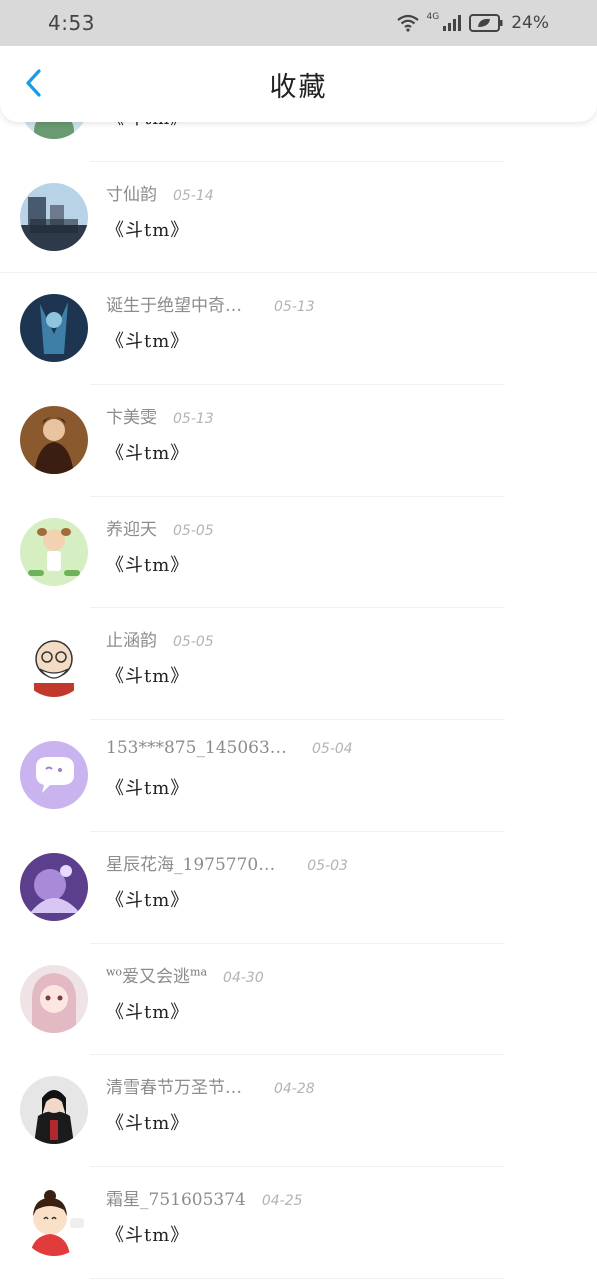 The image size is (597, 1280). What do you see at coordinates (530, 23) in the screenshot?
I see `battery-percent: 24%` at bounding box center [530, 23].